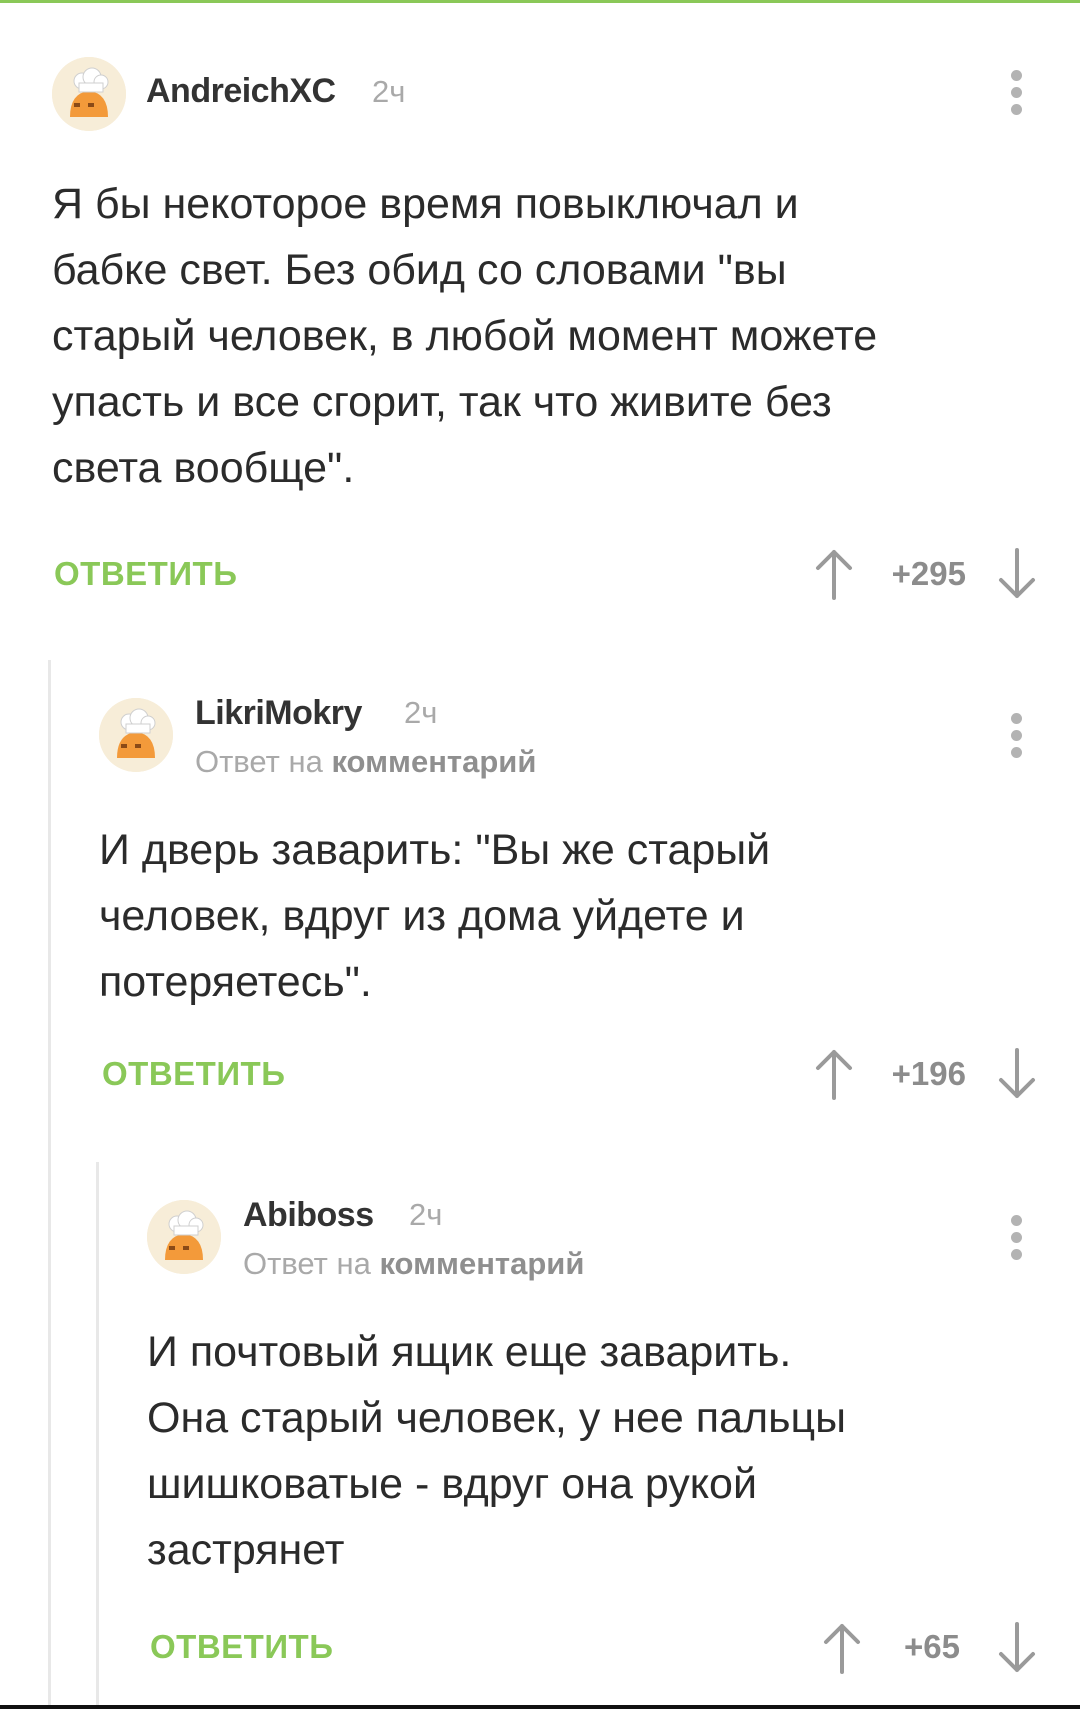 Image resolution: width=1080 pixels, height=1709 pixels. Describe the element at coordinates (540, 1) in the screenshot. I see `top-accent-bar` at that location.